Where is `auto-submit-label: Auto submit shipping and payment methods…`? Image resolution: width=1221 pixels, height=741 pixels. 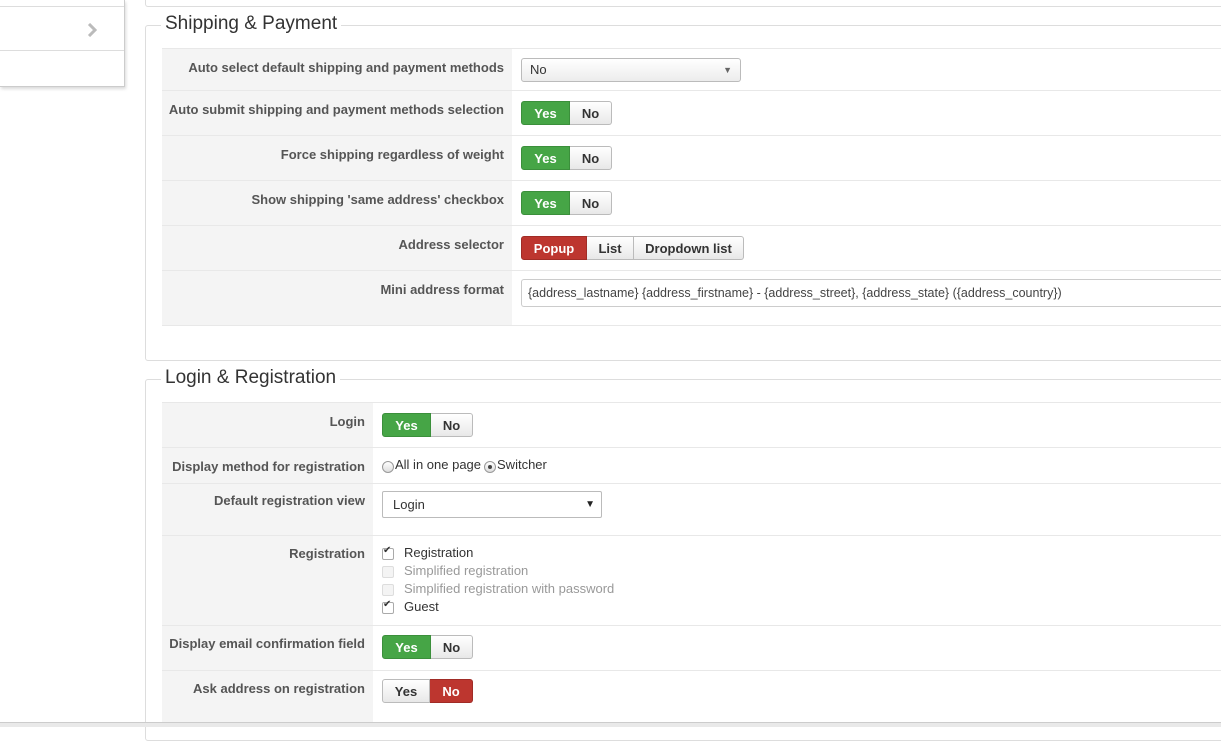
auto-submit-label: Auto submit shipping and payment methods… is located at coordinates (337, 113).